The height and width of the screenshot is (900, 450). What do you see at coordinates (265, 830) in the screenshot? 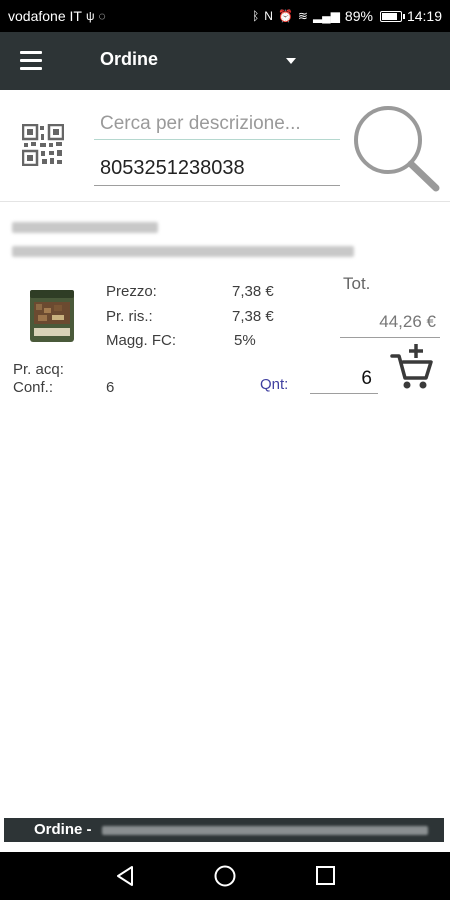
I see `footer-customer-redacted` at bounding box center [265, 830].